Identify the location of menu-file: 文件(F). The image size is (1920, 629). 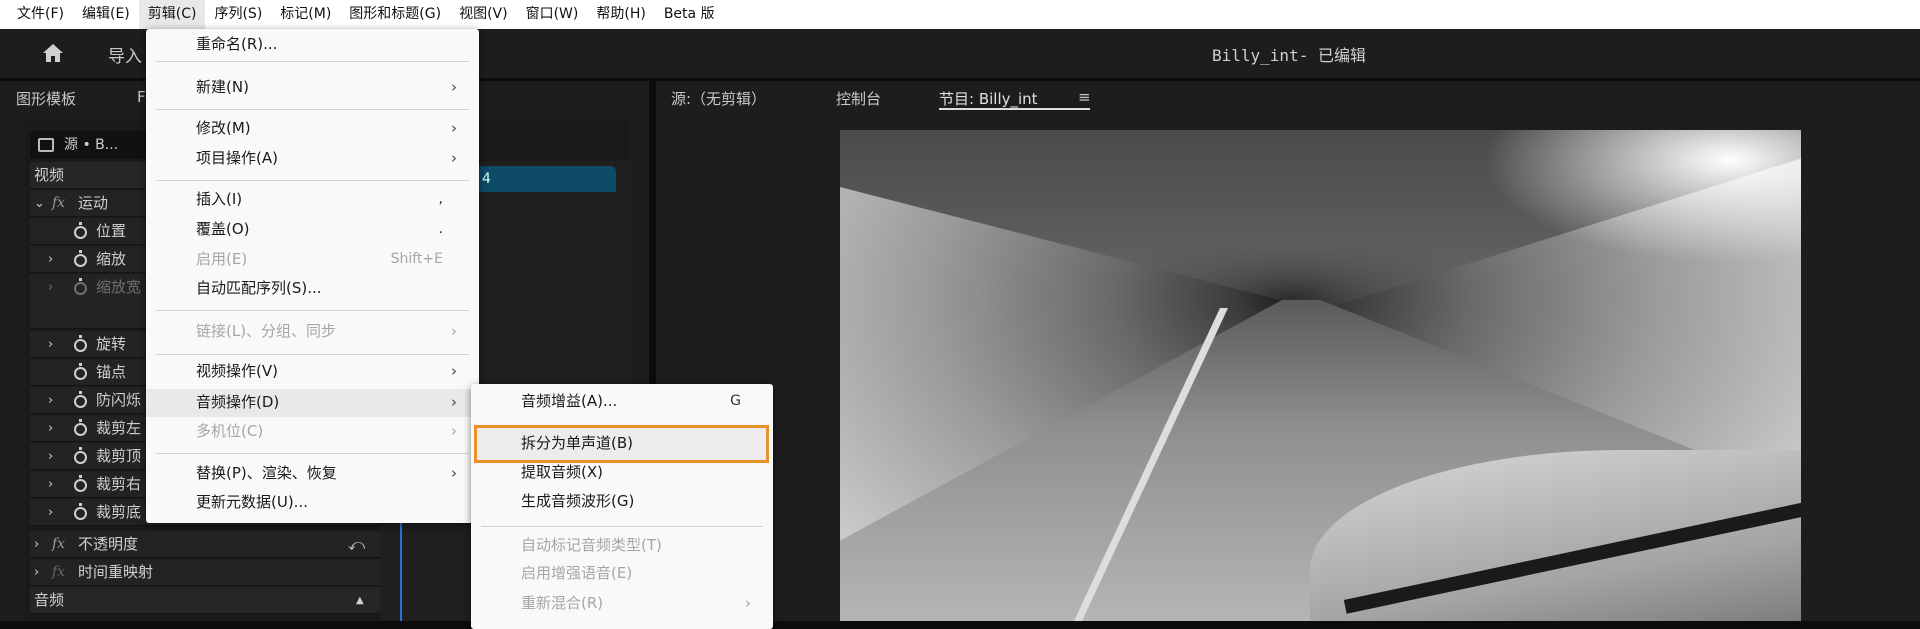
(40, 14).